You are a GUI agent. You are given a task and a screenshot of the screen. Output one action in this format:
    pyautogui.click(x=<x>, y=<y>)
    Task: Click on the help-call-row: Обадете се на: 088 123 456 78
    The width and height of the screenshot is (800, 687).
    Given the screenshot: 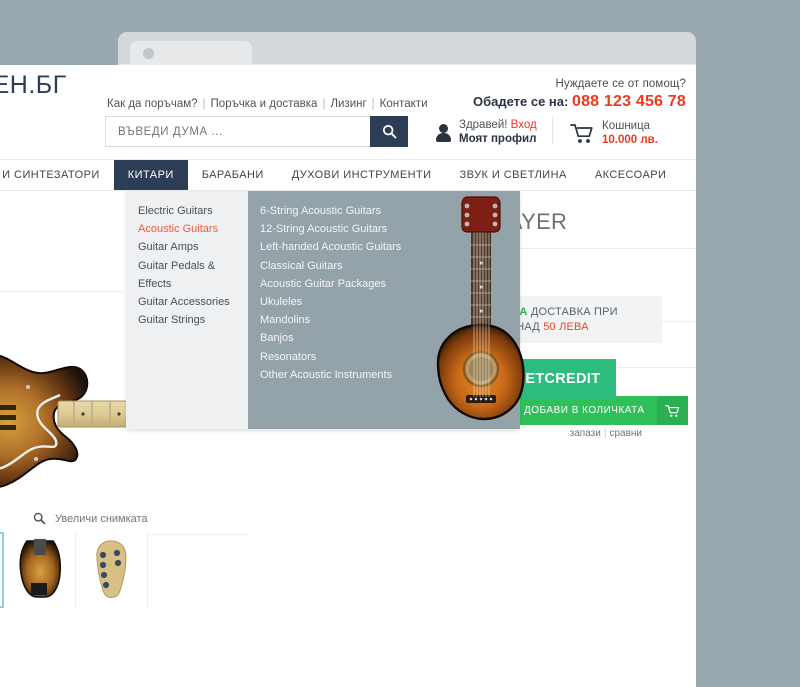 What is the action you would take?
    pyautogui.click(x=579, y=102)
    